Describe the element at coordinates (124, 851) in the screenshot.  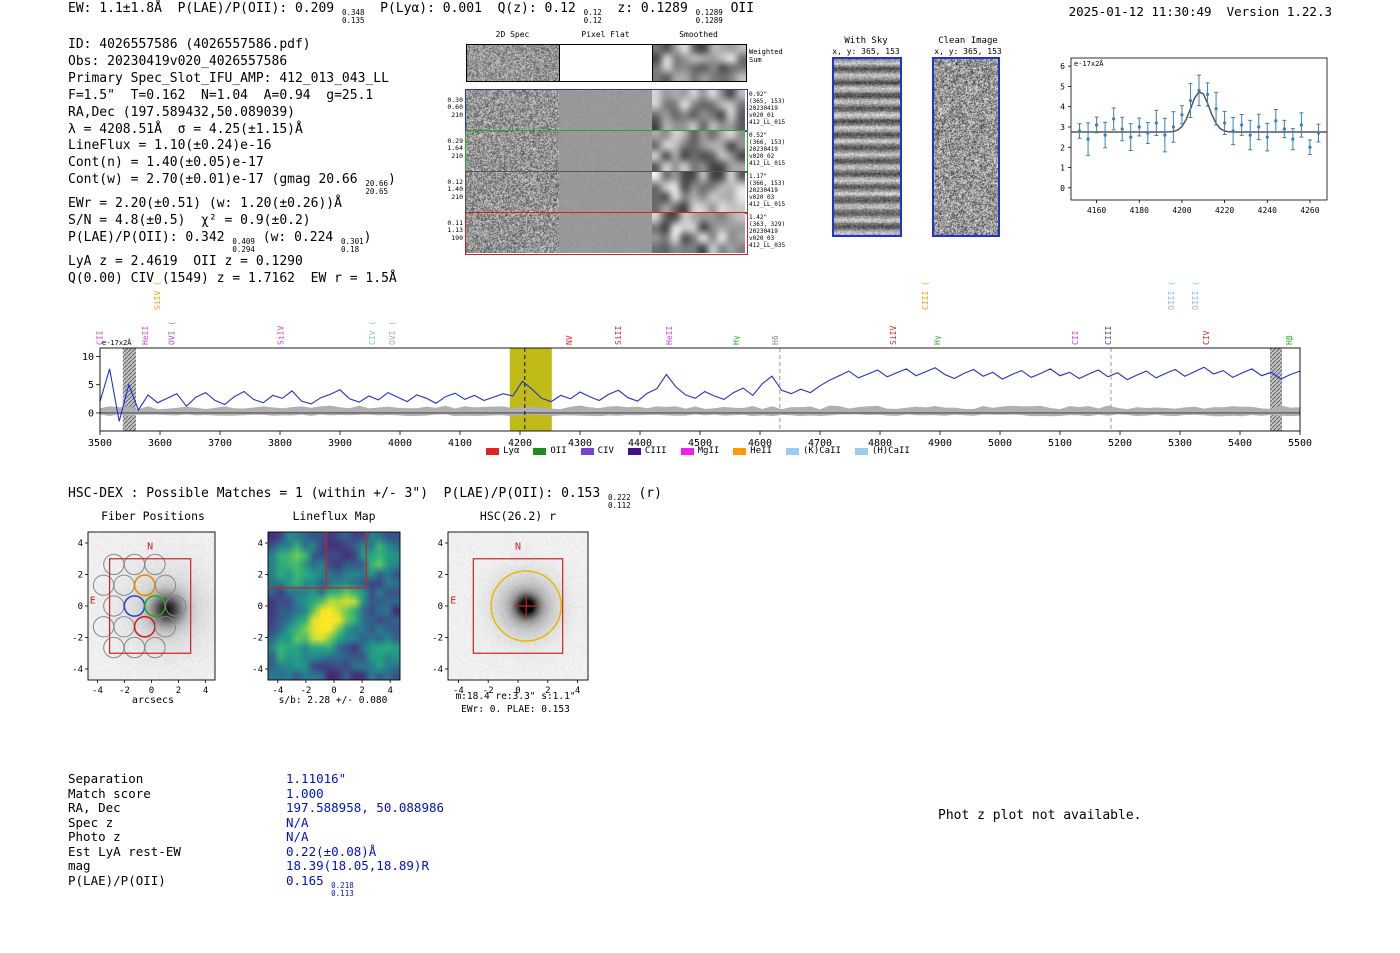
I see `match-table-label: Est LyA rest-EW` at that location.